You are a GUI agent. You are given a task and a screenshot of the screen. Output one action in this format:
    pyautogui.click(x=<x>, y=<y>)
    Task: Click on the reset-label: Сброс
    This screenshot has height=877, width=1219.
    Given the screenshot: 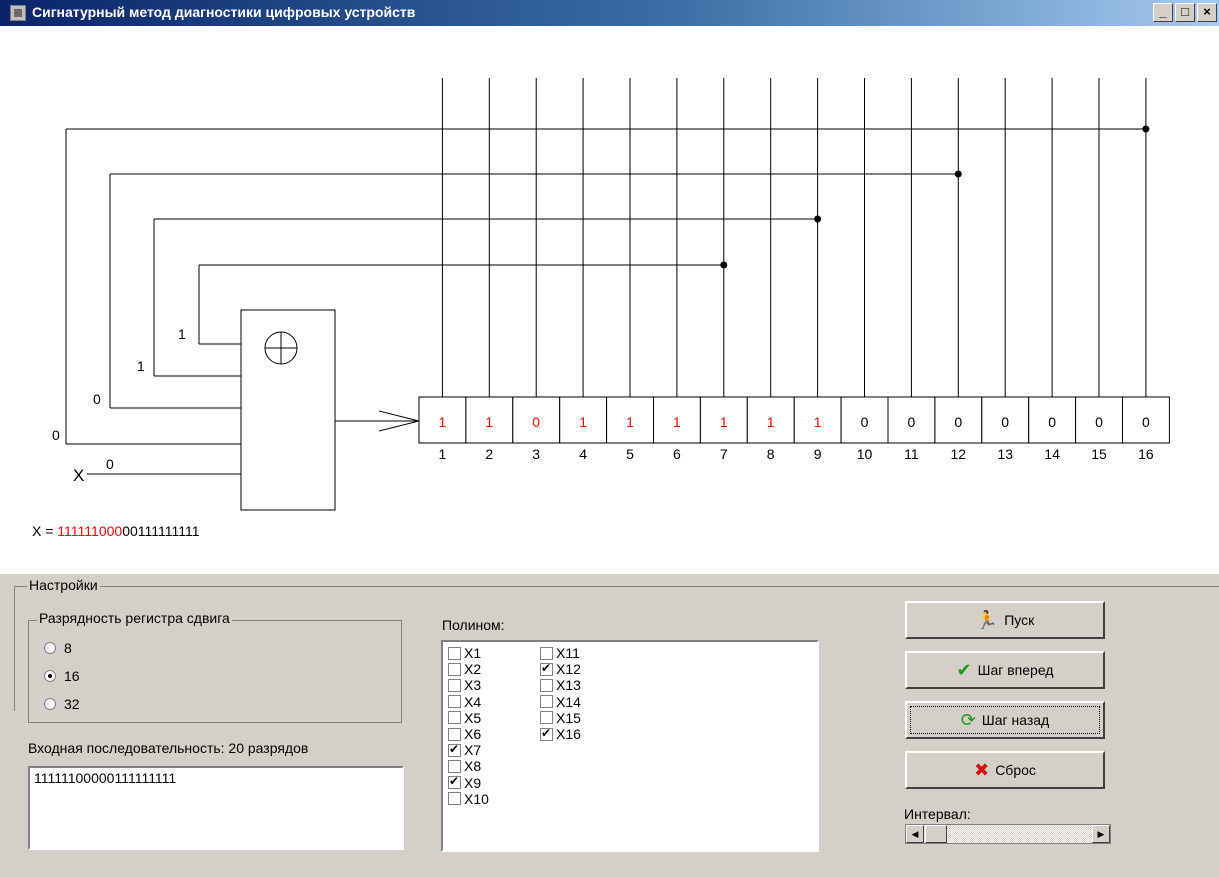 What is the action you would take?
    pyautogui.click(x=1015, y=770)
    